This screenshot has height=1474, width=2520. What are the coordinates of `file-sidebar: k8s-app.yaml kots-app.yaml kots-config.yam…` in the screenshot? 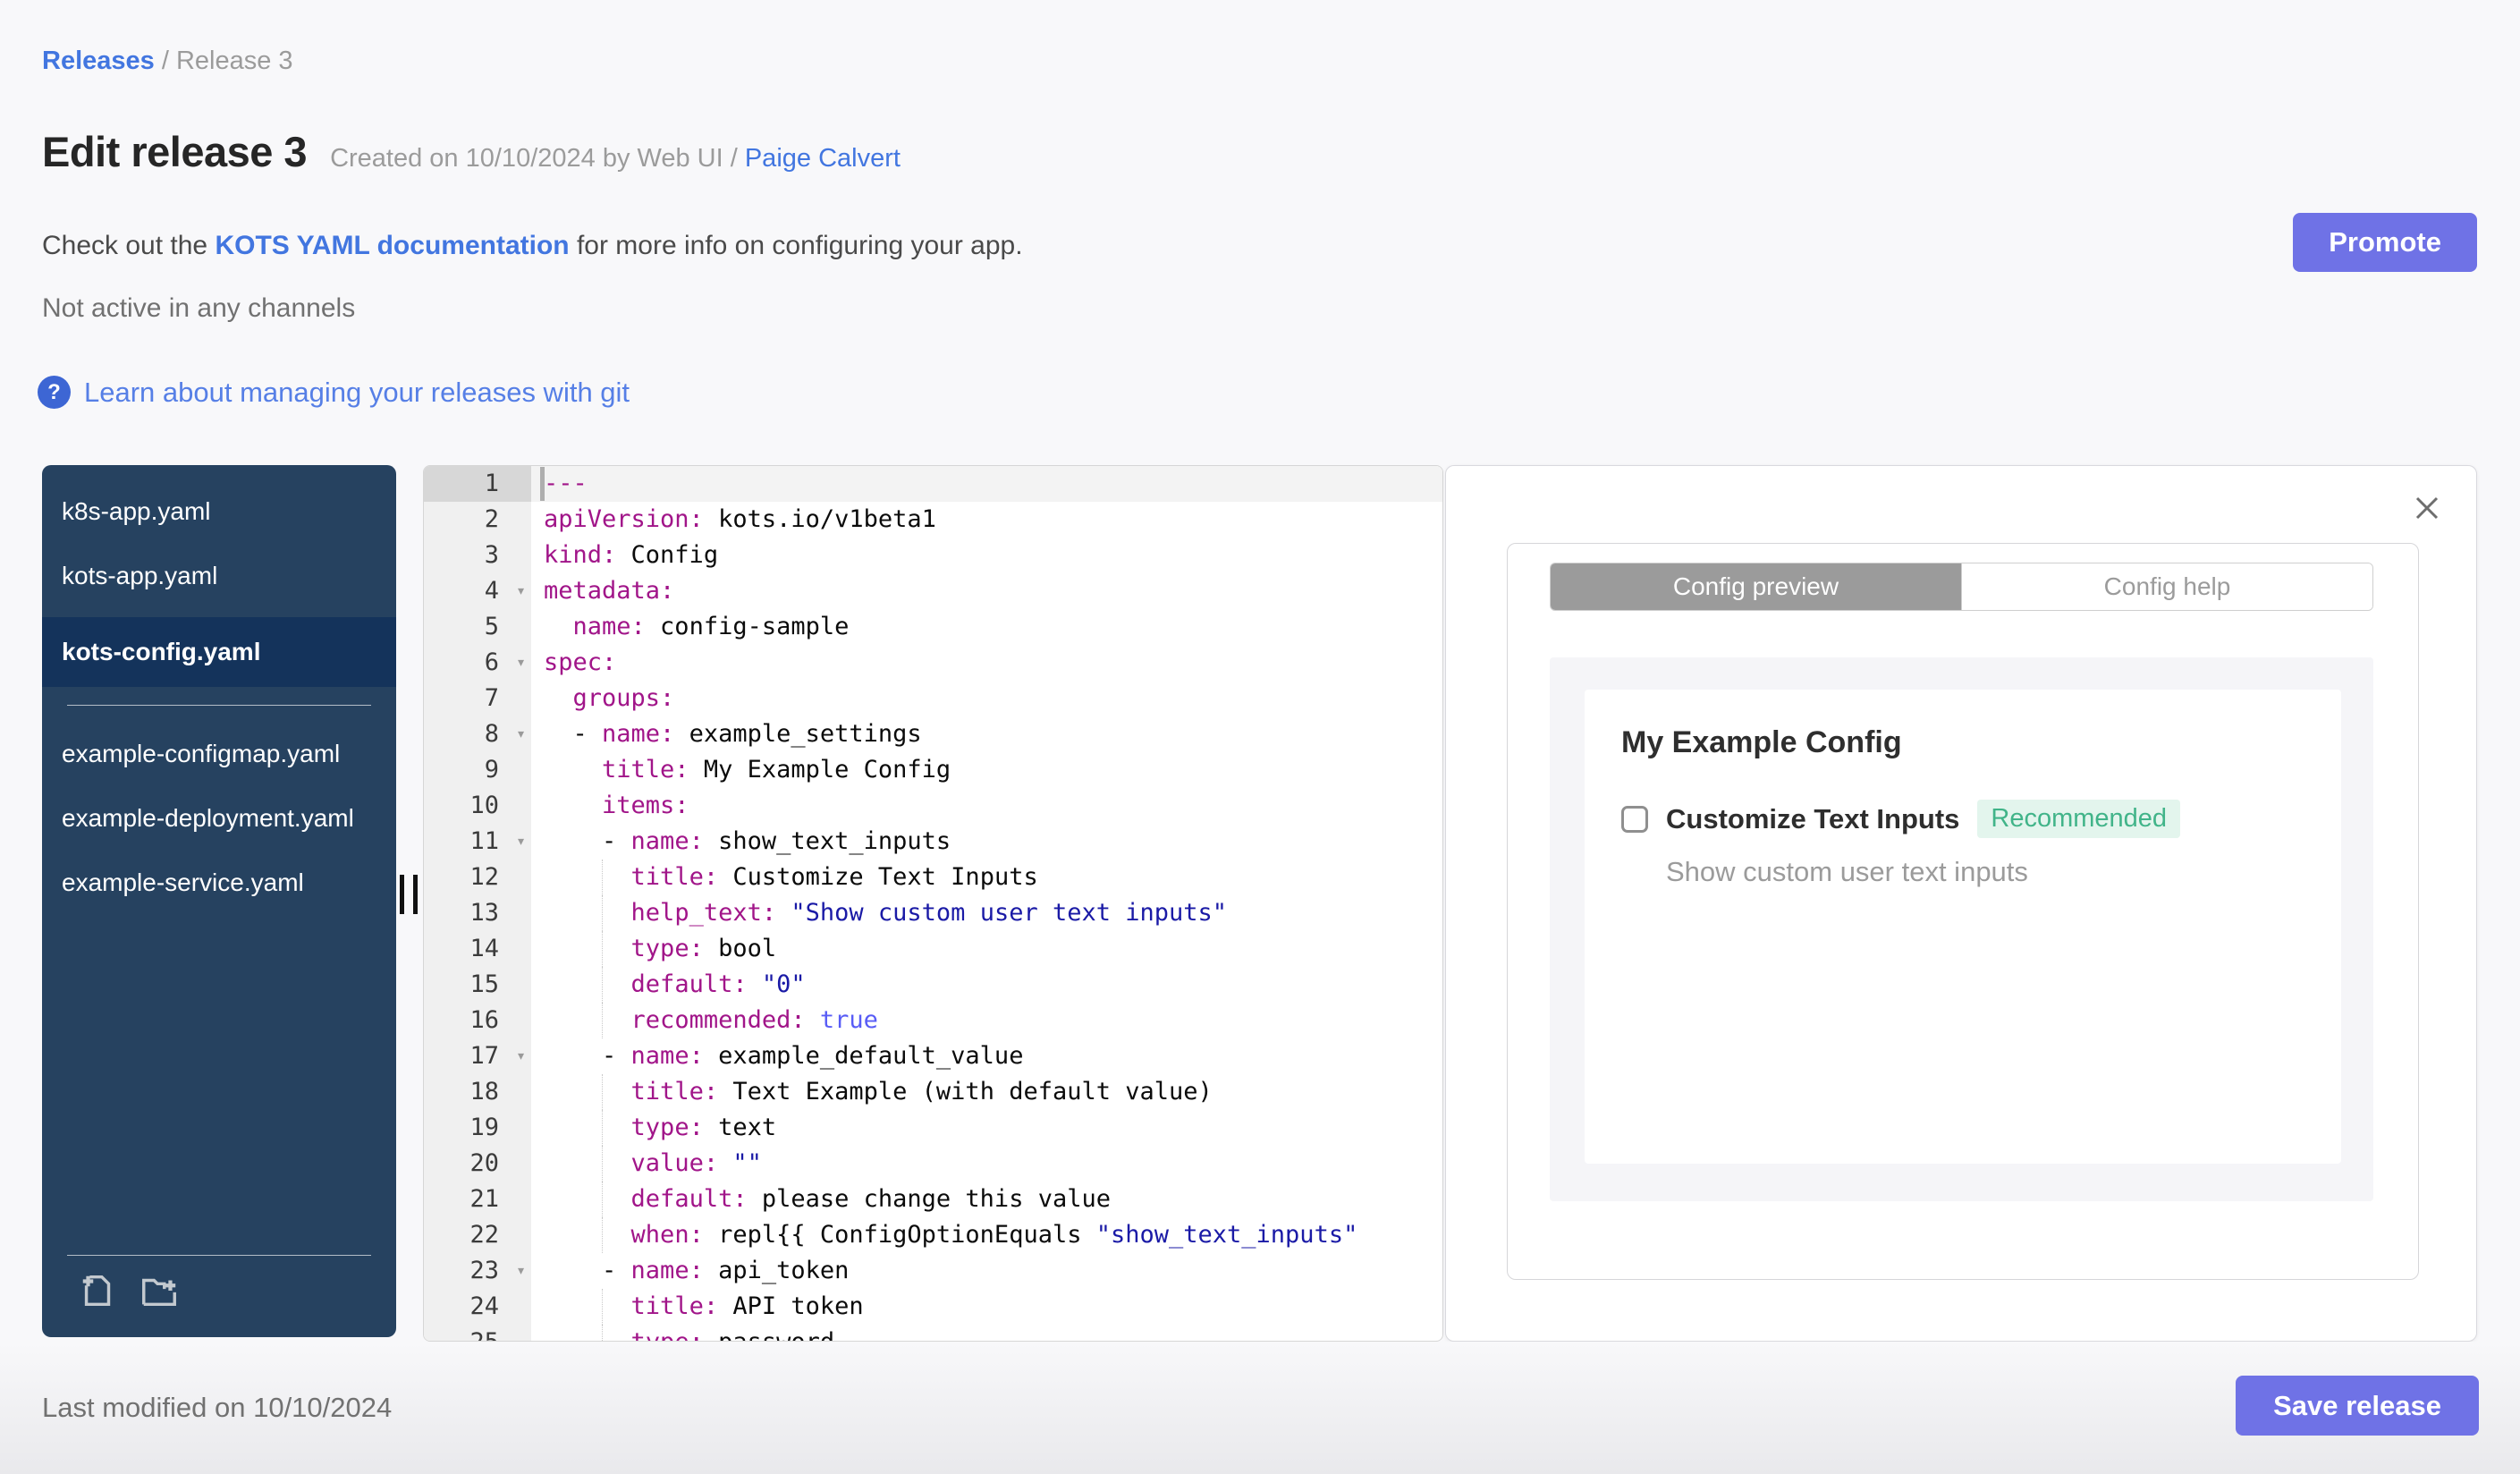 It's located at (219, 901).